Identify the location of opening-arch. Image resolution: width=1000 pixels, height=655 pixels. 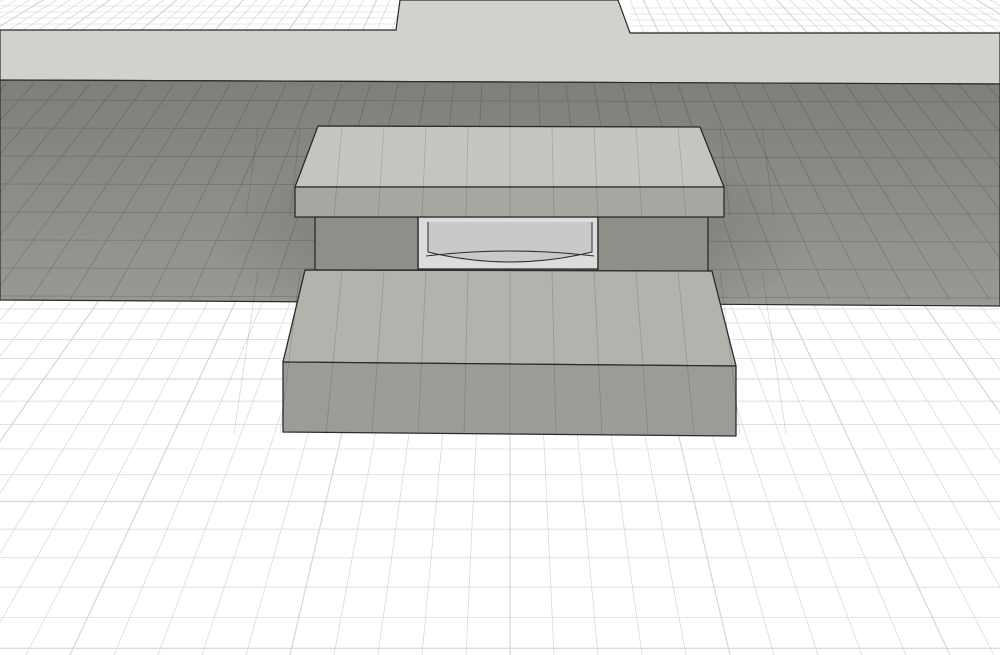
(510, 242).